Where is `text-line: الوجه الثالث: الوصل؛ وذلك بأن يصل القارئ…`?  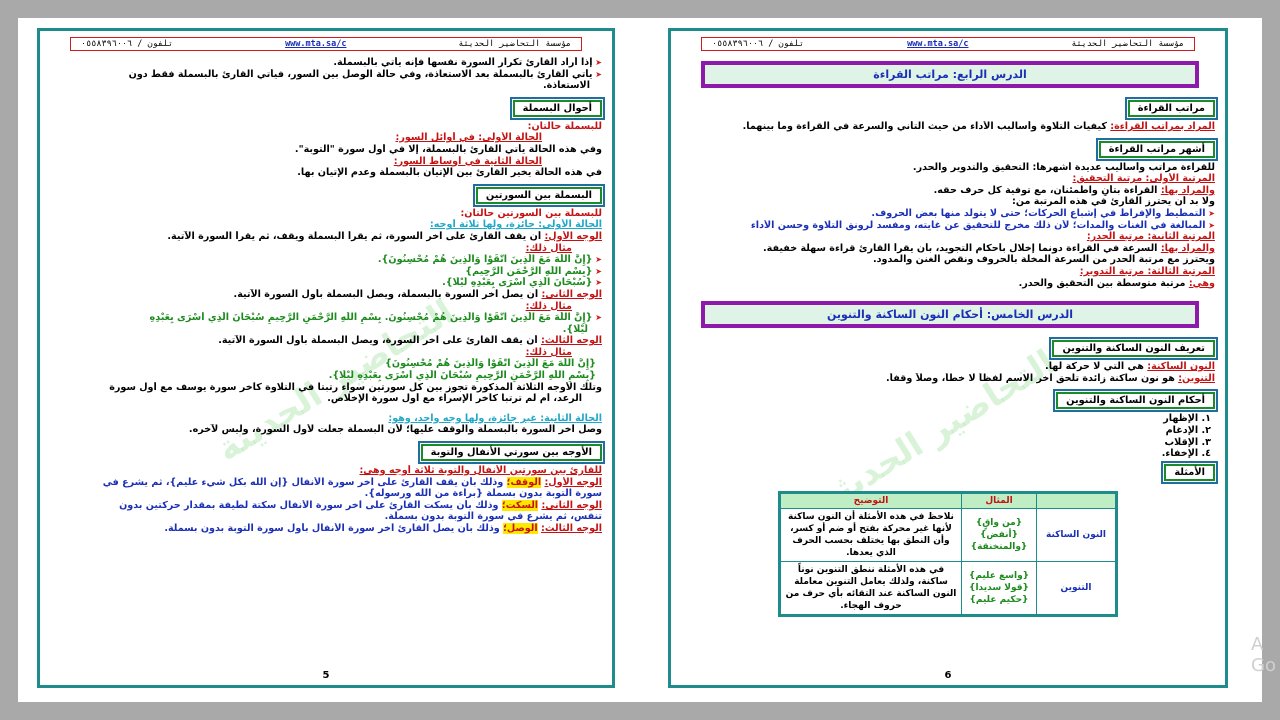 text-line: الوجه الثالث: الوصل؛ وذلك بأن يصل القارئ… is located at coordinates (383, 528).